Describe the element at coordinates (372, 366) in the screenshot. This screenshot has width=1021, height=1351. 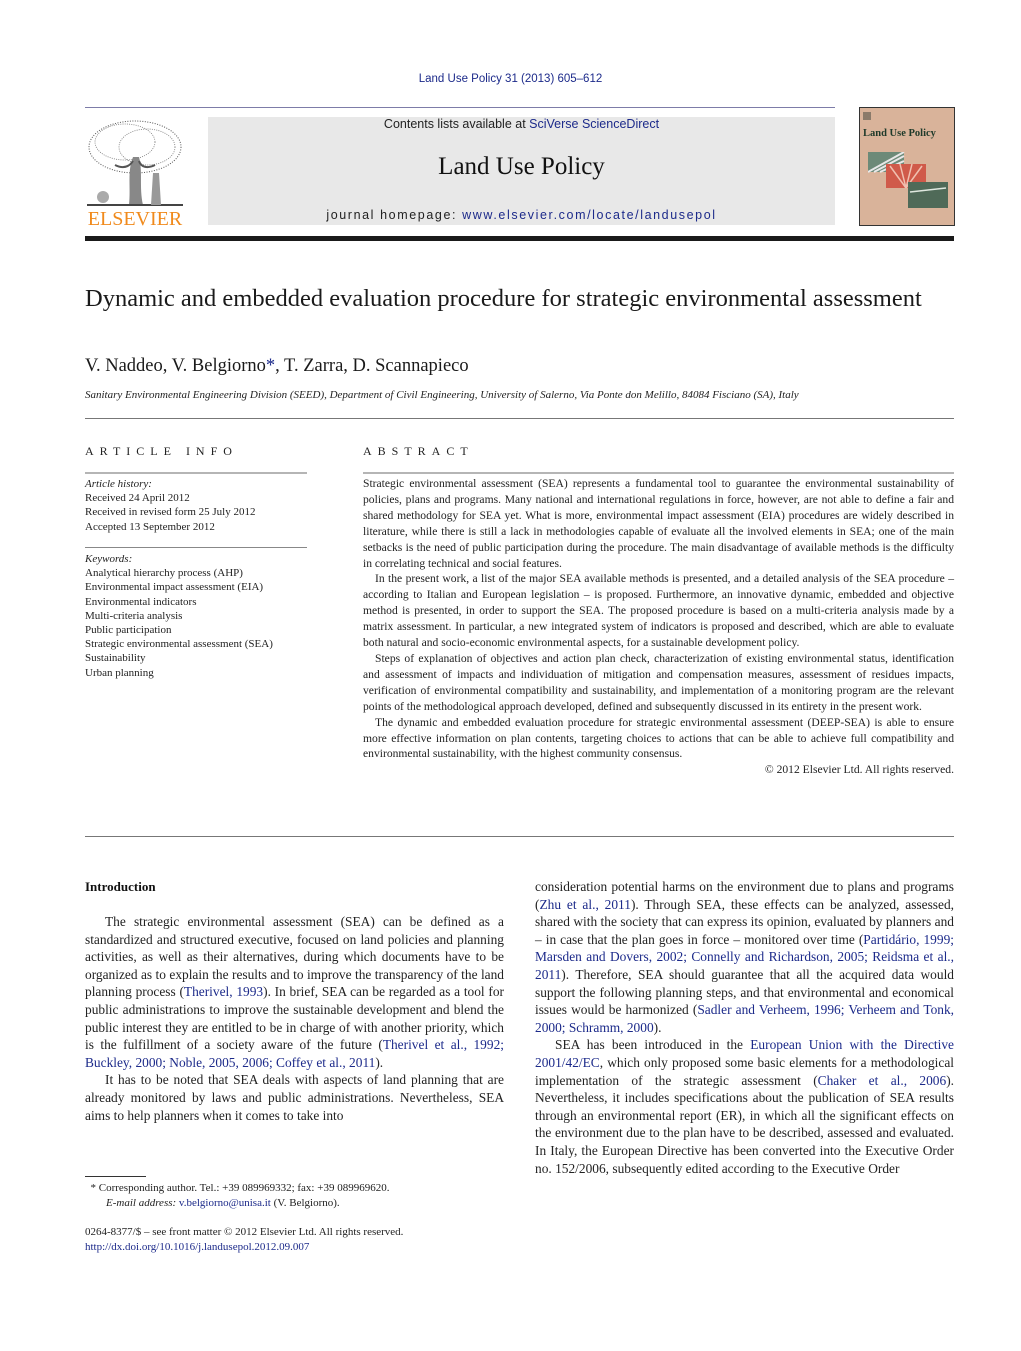
I see `authors-rest: , T. Zarra, D. Scannapieco` at that location.